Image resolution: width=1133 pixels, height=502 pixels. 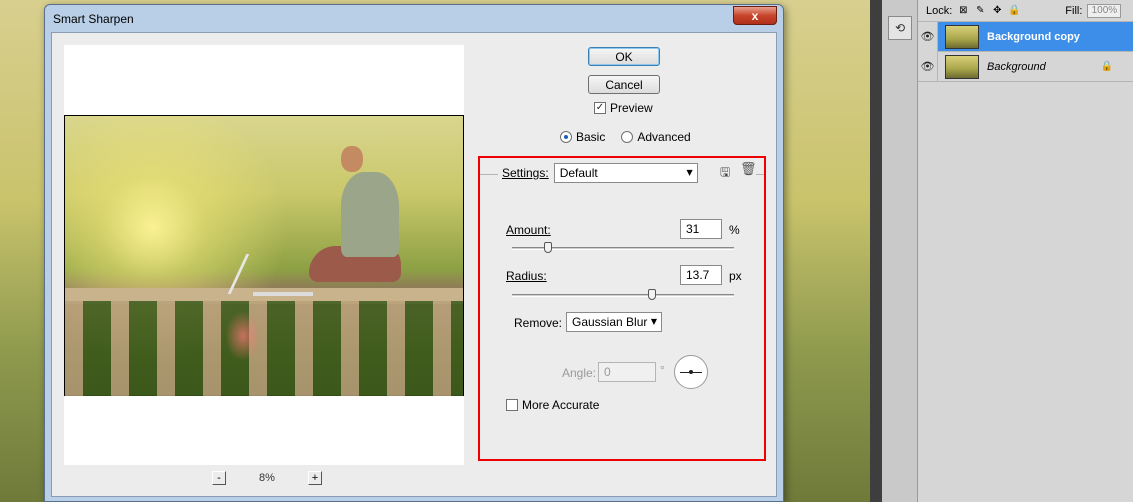 I want to click on lock-brush-icon: ✎, so click(x=980, y=11).